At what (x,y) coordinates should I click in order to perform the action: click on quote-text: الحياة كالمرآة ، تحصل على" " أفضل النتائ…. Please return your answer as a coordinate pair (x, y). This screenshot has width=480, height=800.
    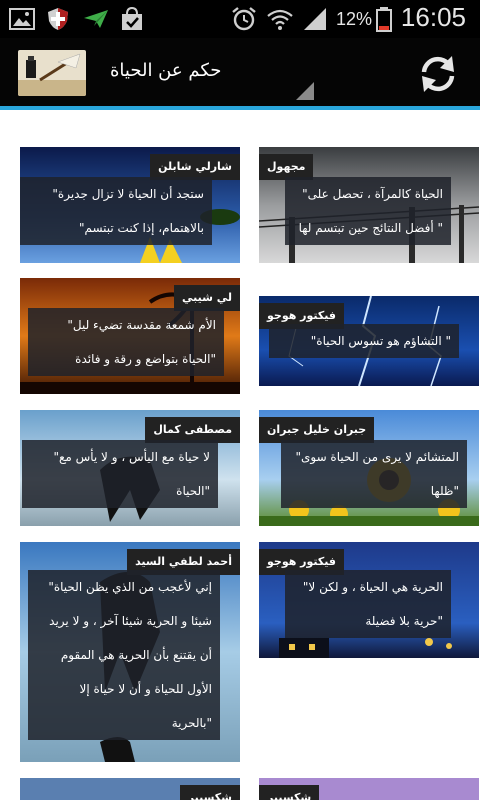
    Looking at the image, I should click on (368, 211).